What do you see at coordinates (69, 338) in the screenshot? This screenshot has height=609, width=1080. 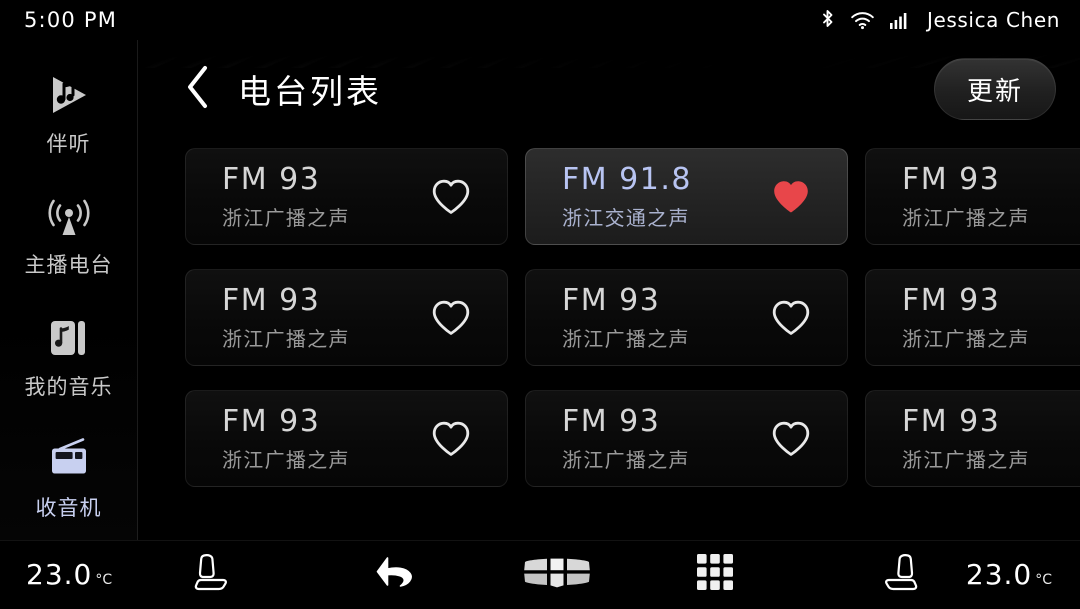 I see `music-album-icon` at bounding box center [69, 338].